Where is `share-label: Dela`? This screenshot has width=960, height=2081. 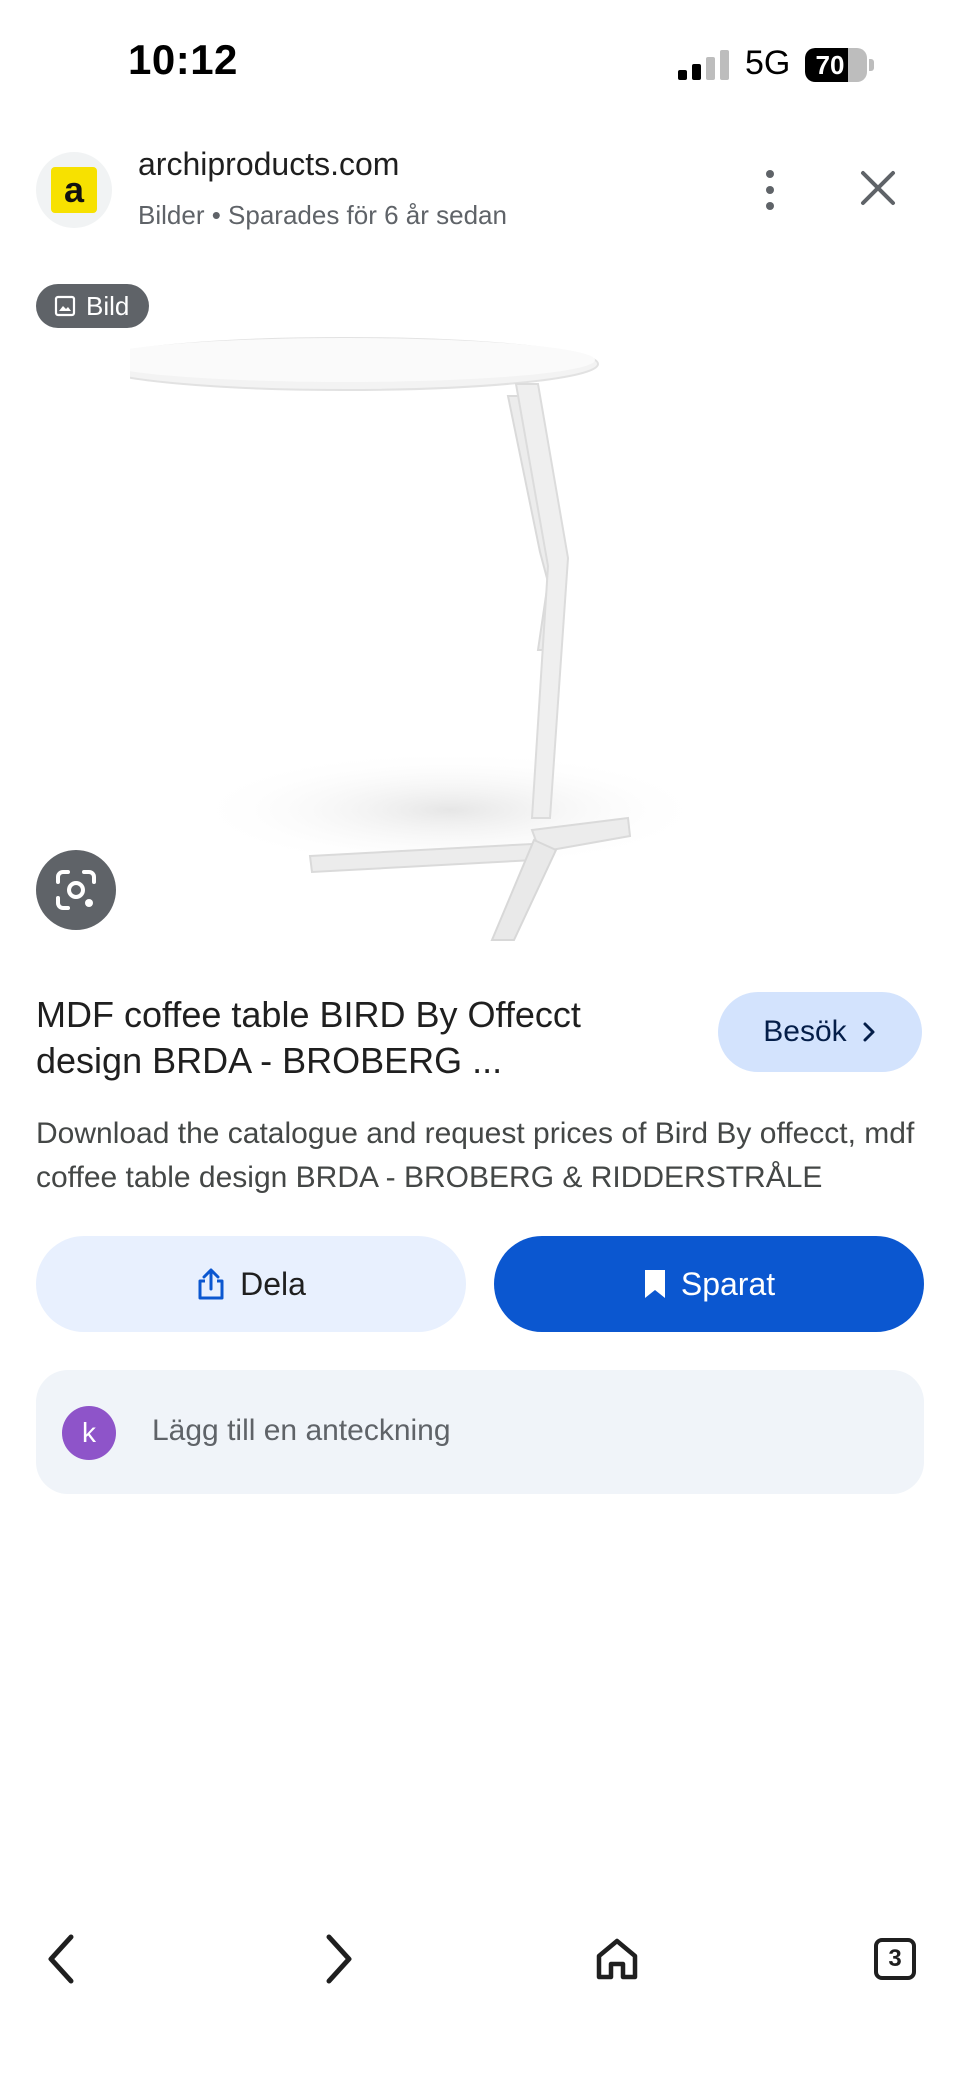 share-label: Dela is located at coordinates (273, 1283).